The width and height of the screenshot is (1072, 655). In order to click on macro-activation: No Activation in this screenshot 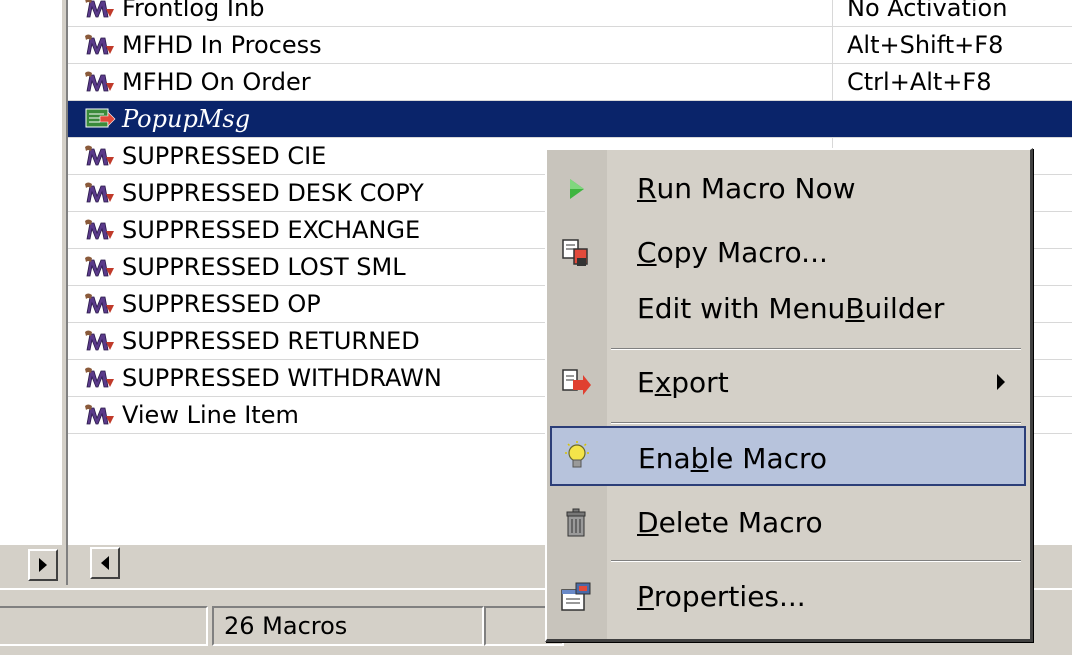, I will do `click(927, 11)`.